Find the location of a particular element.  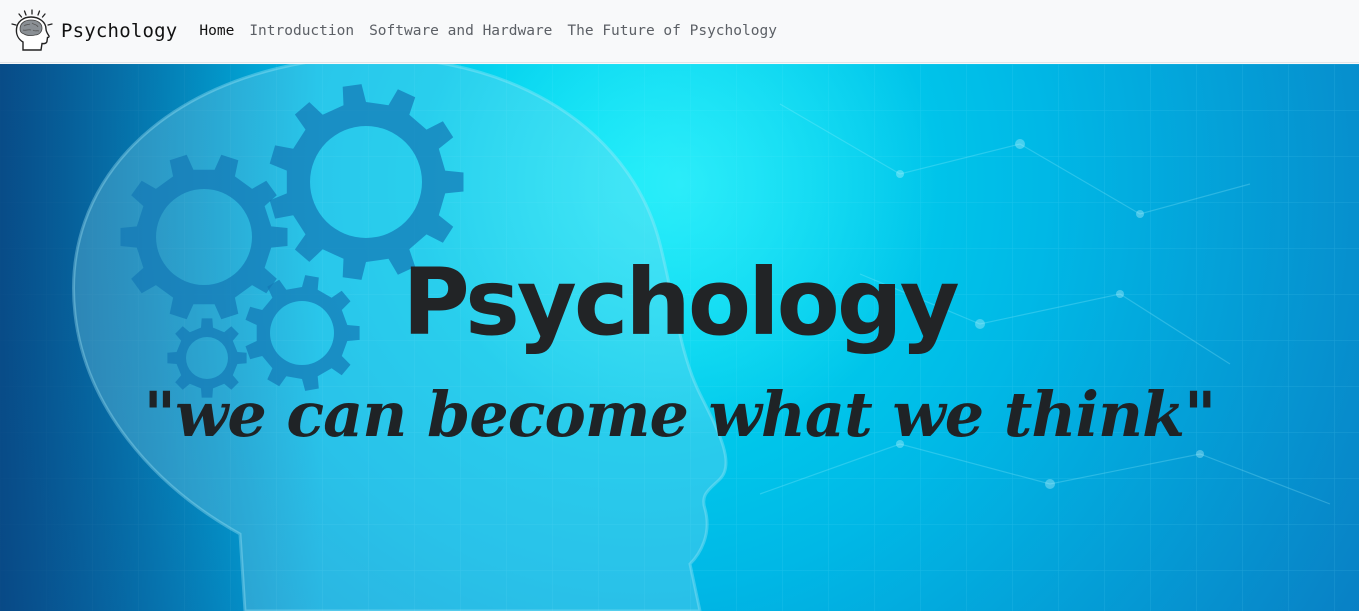

hero-quote: "we can become what we think" is located at coordinates (680, 414).